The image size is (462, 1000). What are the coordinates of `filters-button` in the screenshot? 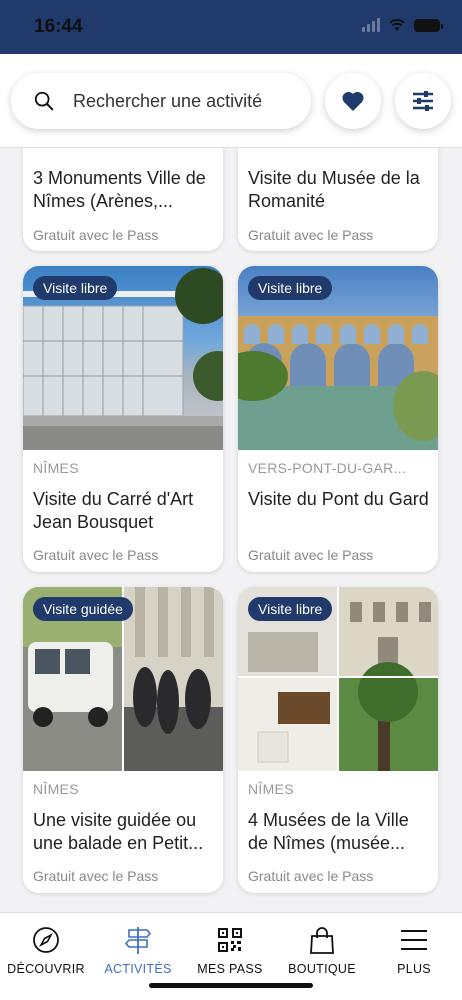 It's located at (423, 101).